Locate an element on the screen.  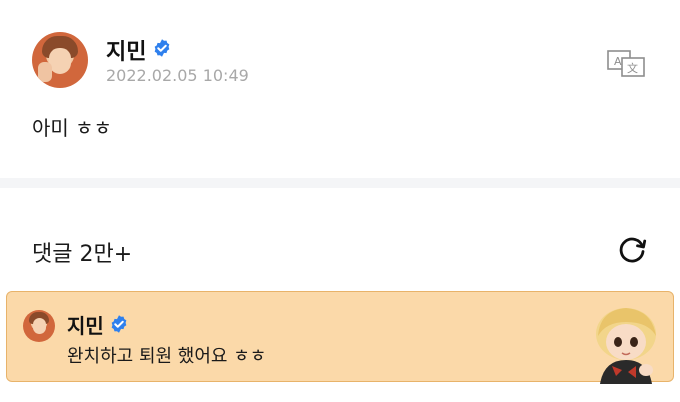
character-sticker-icon is located at coordinates (626, 346).